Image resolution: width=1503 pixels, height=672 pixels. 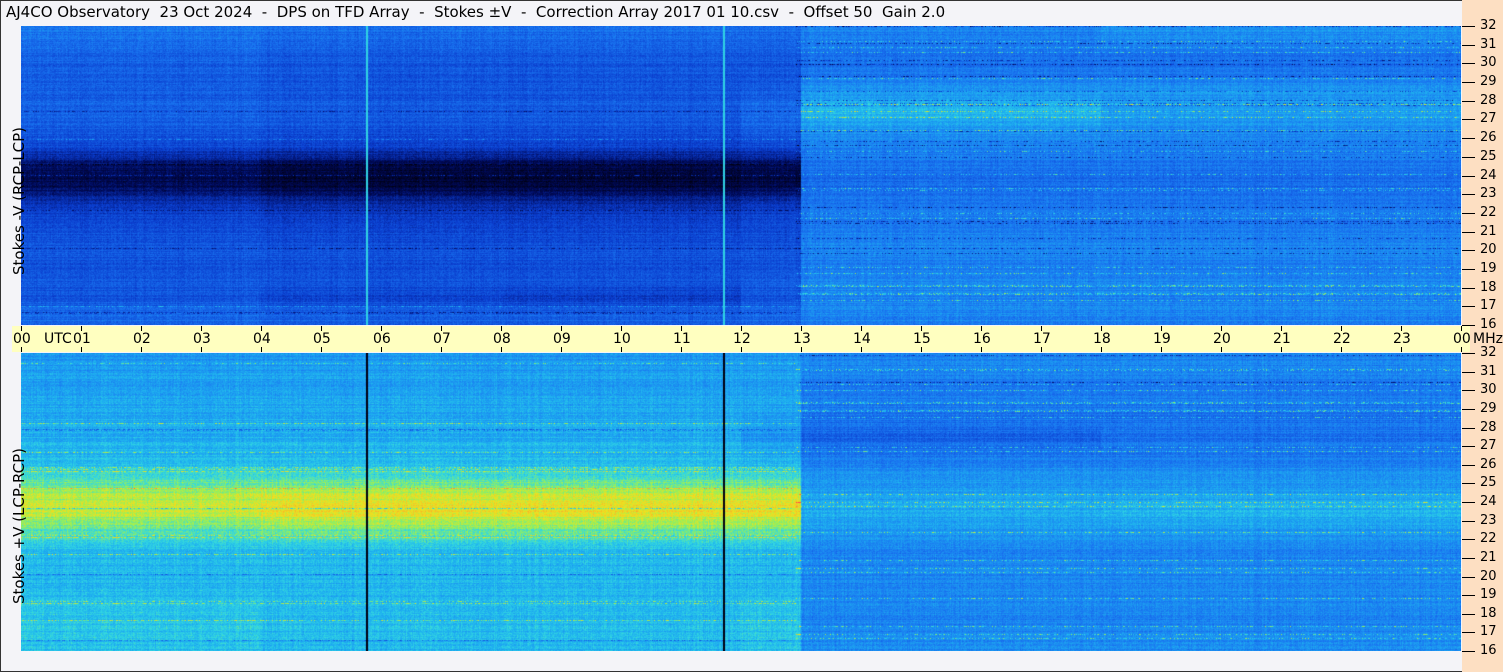 I want to click on y-tick-label: 30, so click(x=1488, y=389).